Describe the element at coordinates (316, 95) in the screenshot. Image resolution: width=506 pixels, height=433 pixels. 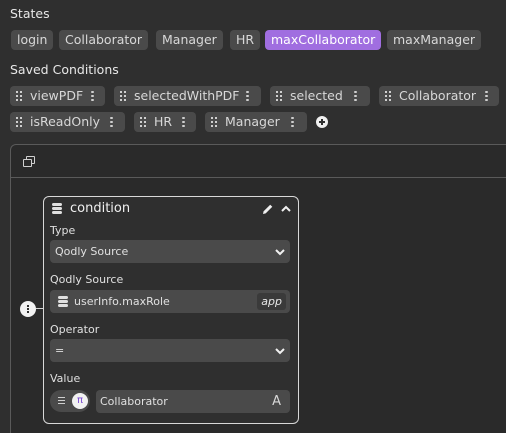
I see `saved-condition-label: selected` at that location.